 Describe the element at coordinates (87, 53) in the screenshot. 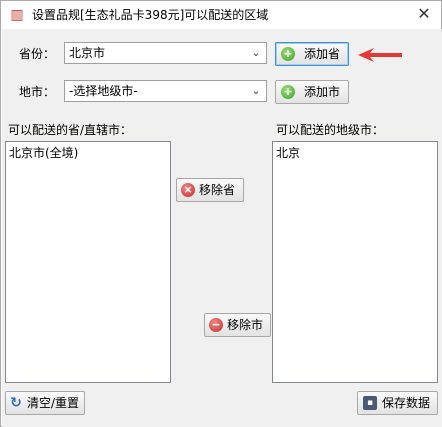

I see `province-select-value: 北京市` at that location.